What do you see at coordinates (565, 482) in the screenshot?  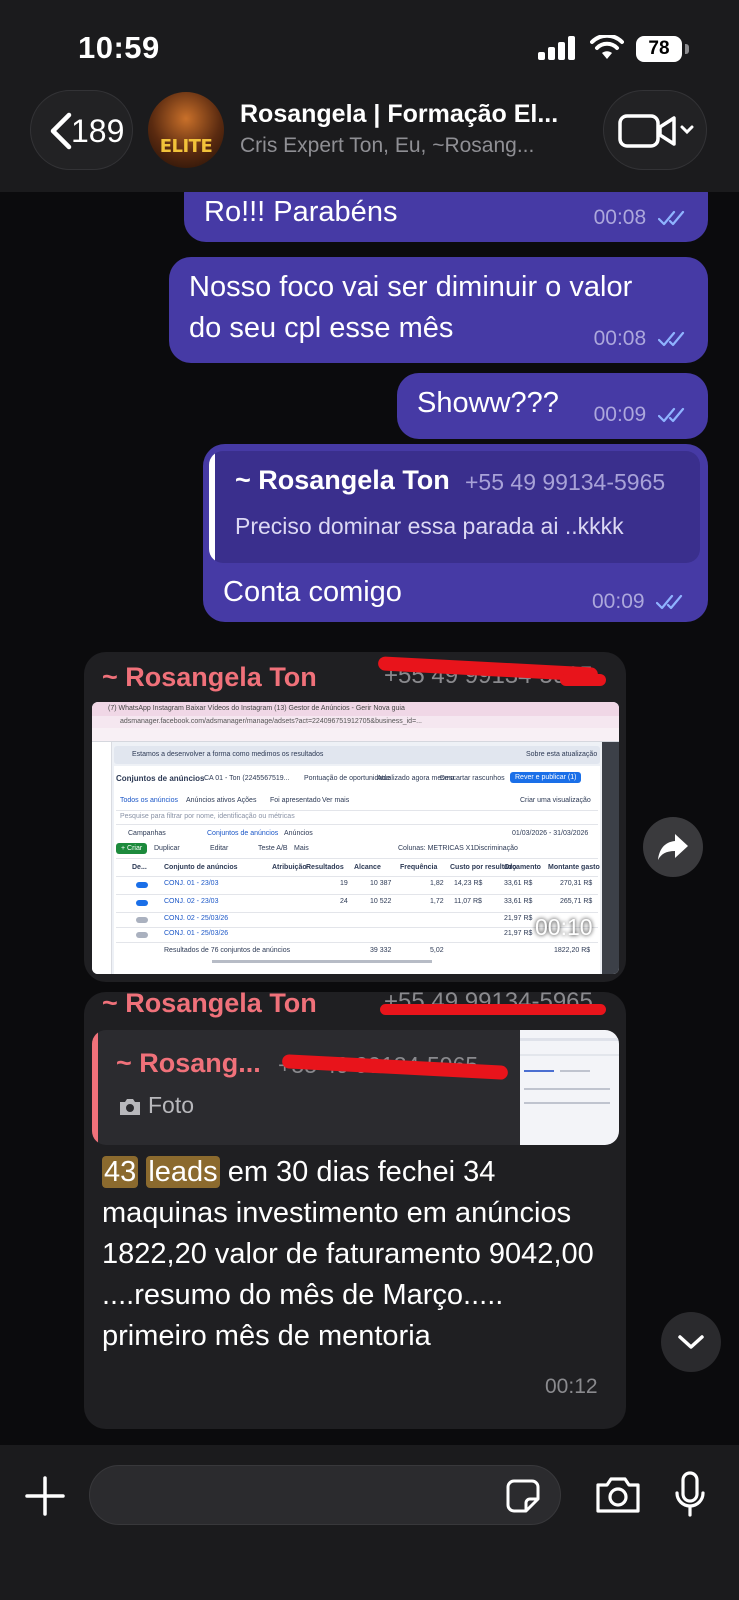 I see `quoted-phone: +55 49 99134-5965` at bounding box center [565, 482].